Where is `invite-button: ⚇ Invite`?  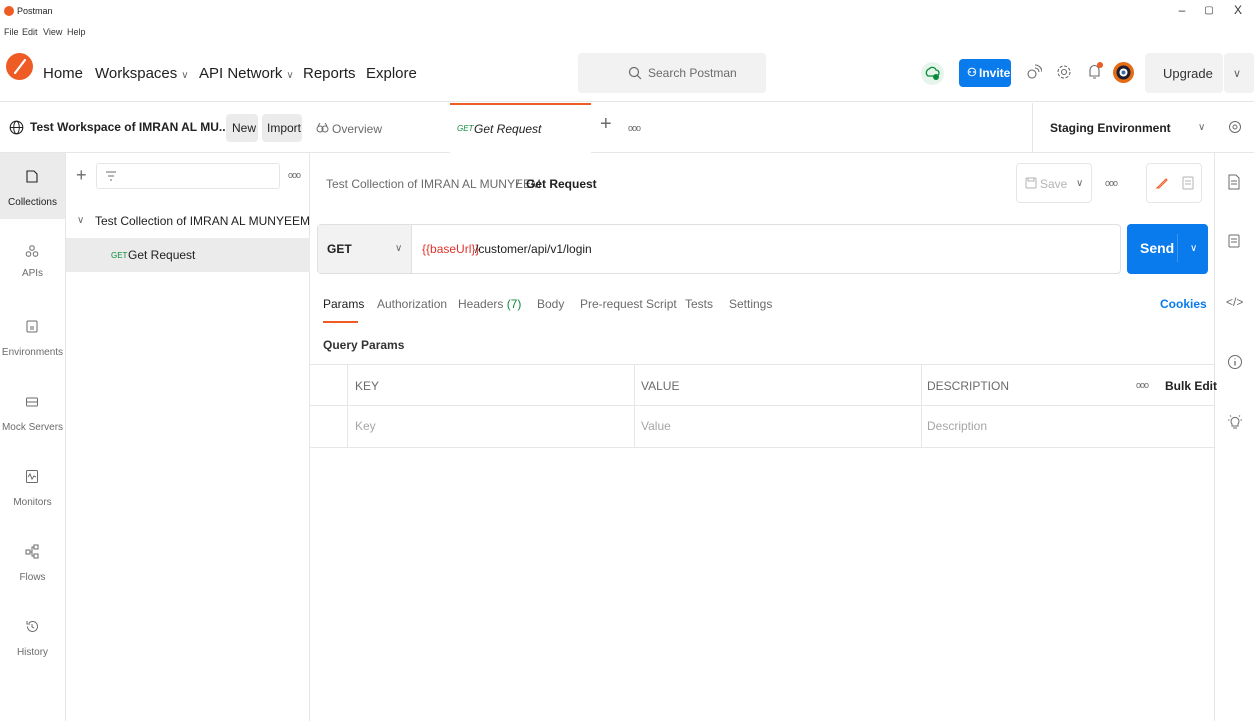 invite-button: ⚇ Invite is located at coordinates (985, 73).